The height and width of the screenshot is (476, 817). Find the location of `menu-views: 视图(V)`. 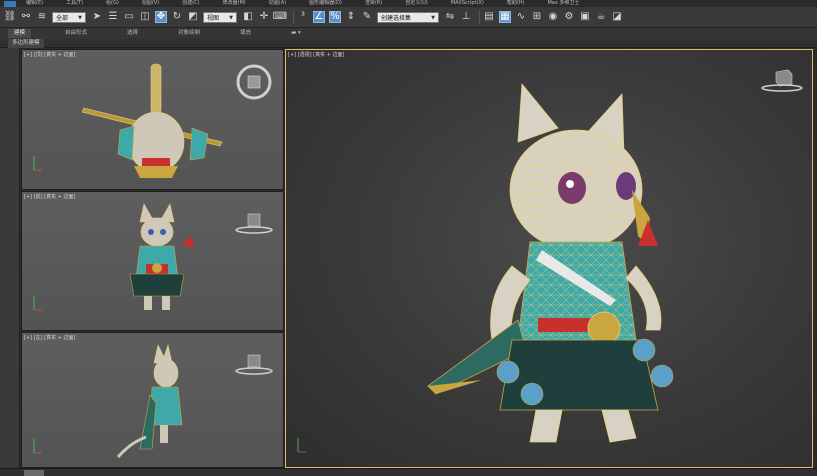

menu-views: 视图(V) is located at coordinates (150, 3).